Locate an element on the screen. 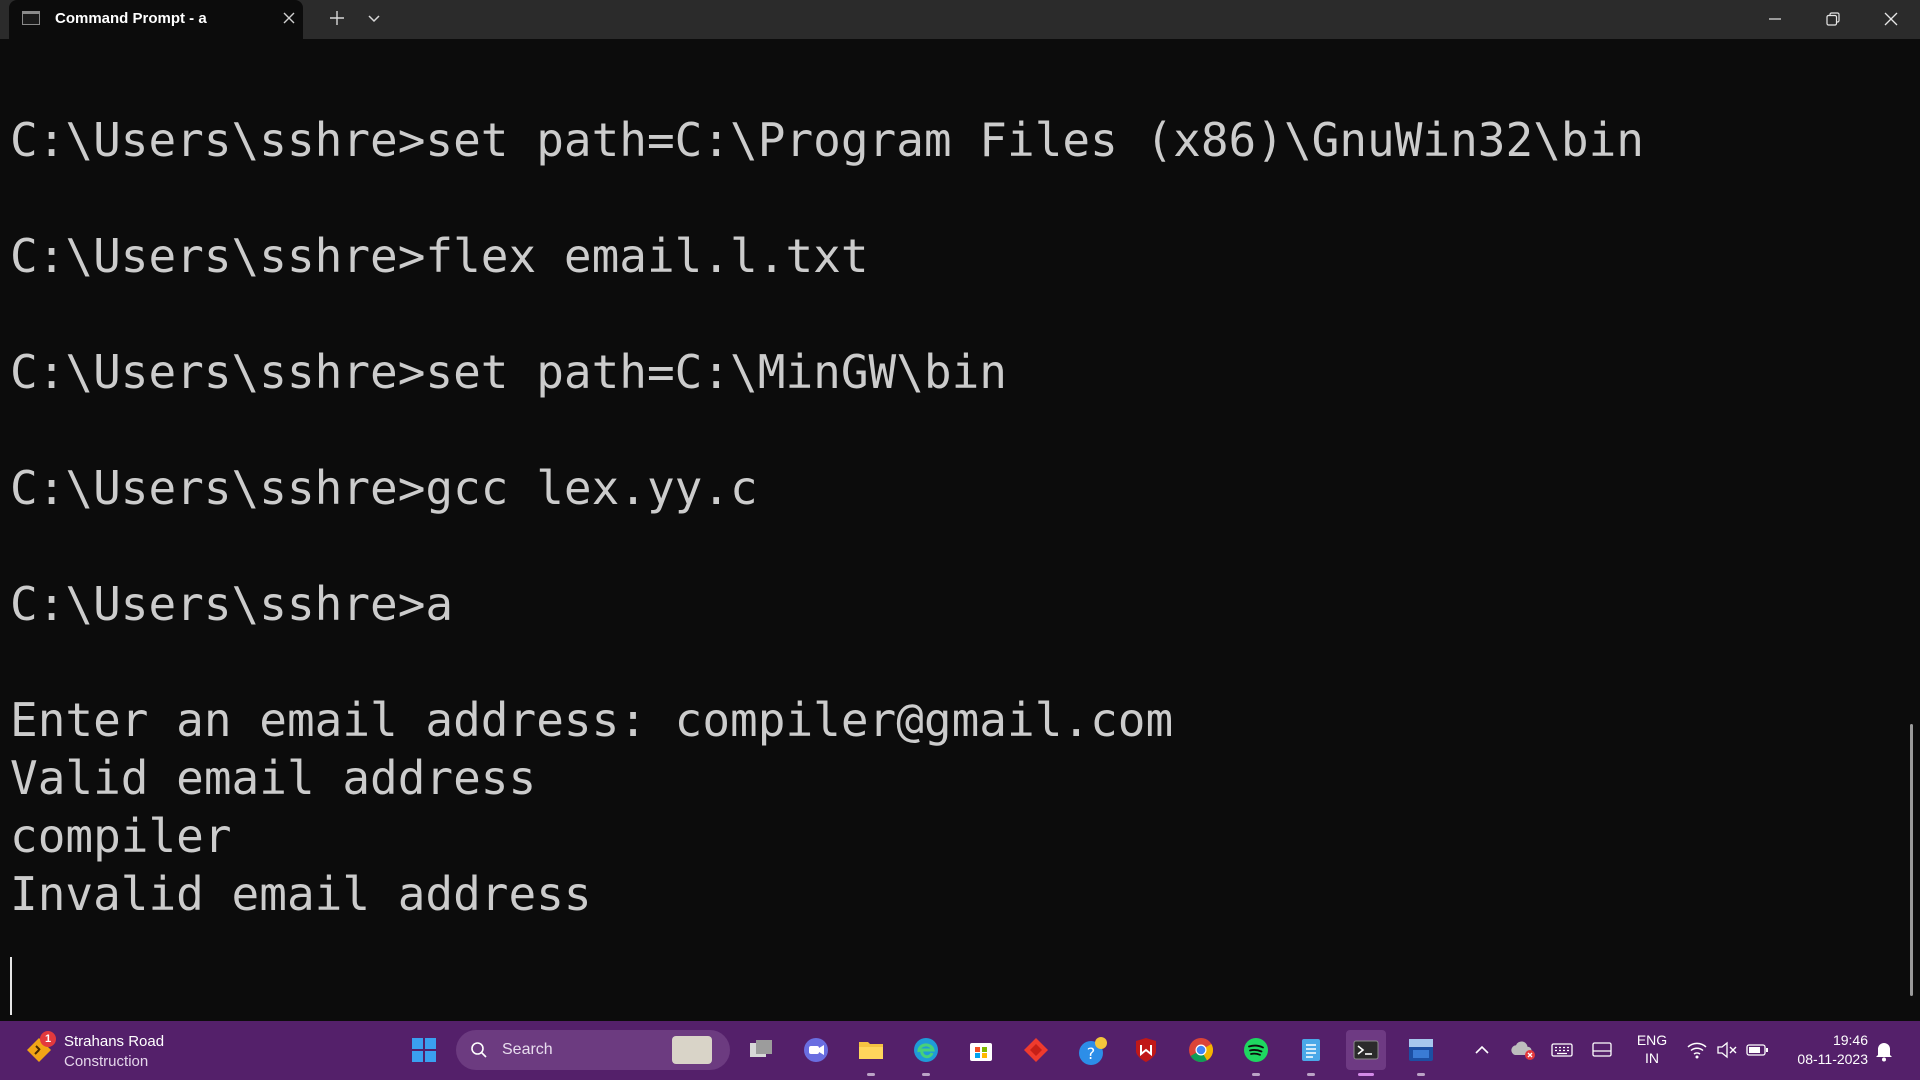 The height and width of the screenshot is (1080, 1920). restore-button is located at coordinates (1833, 19).